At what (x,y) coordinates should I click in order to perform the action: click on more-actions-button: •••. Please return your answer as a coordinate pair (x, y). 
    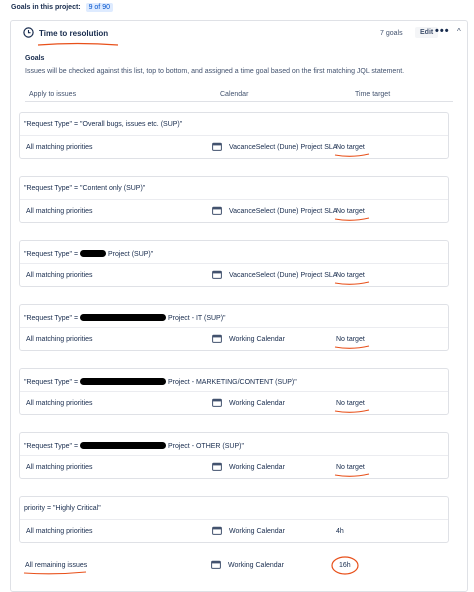
    Looking at the image, I should click on (442, 31).